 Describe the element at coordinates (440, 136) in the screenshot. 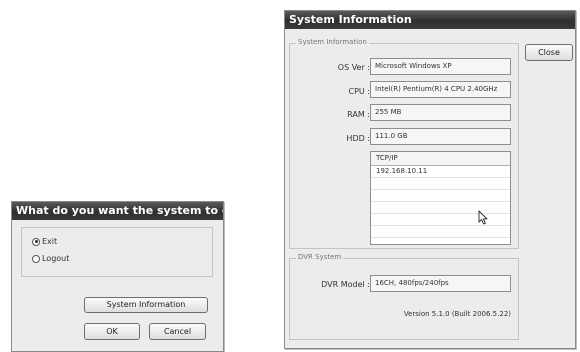

I see `hdd-value-field: 111.0 GB` at that location.